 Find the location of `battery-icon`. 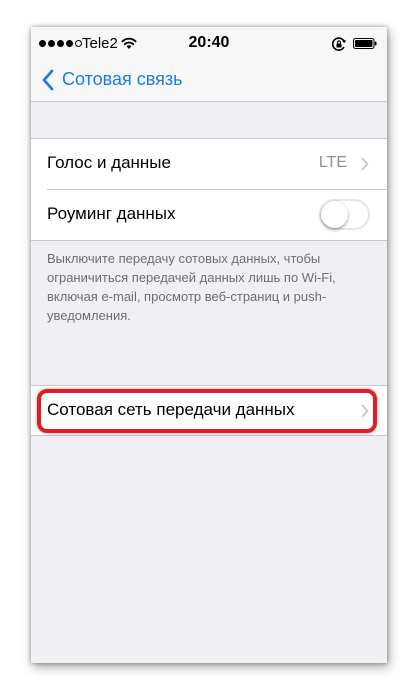

battery-icon is located at coordinates (365, 43).